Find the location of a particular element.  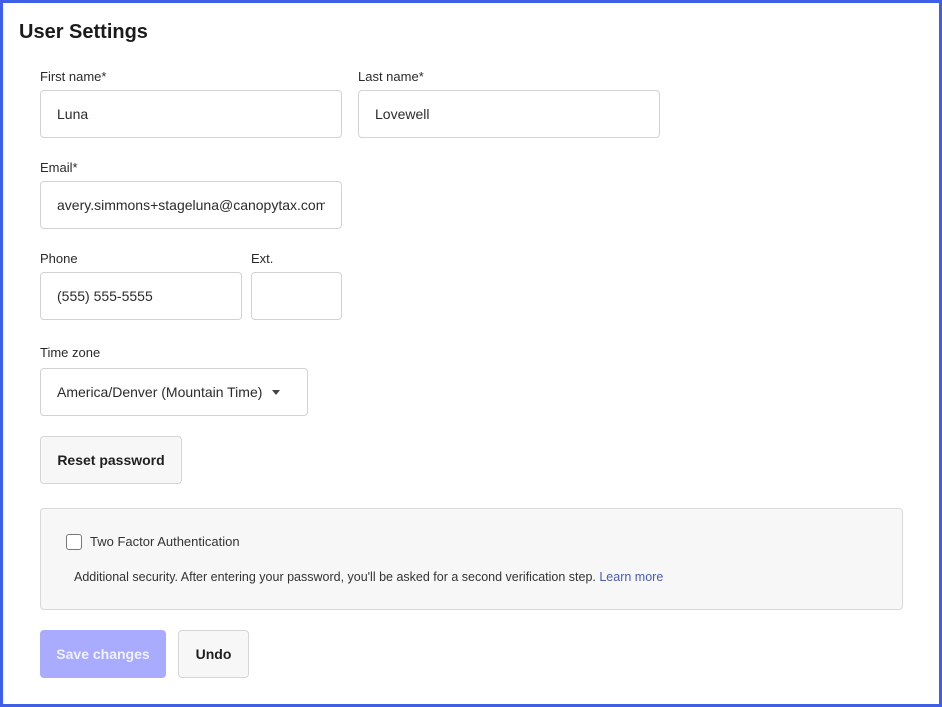

email-input is located at coordinates (191, 205).